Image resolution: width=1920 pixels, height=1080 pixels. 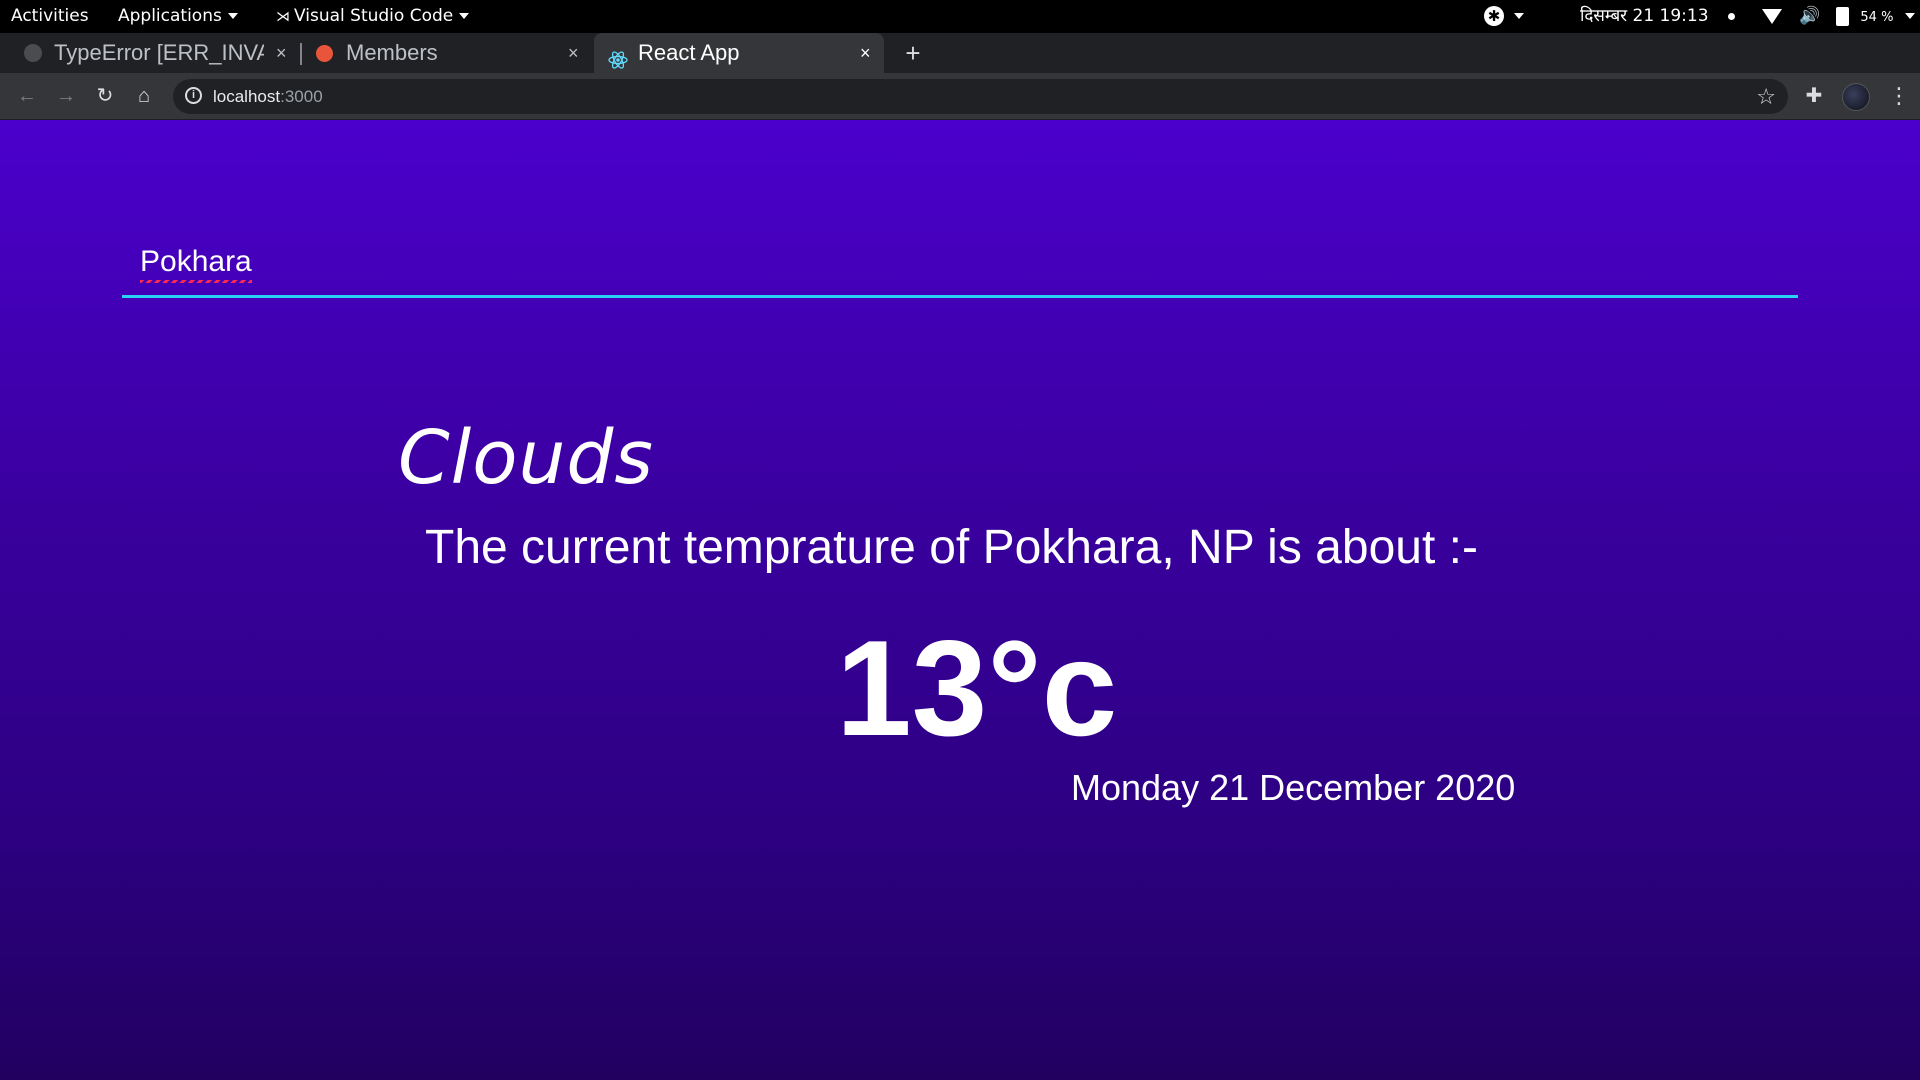 I want to click on applications-menu: Applications, so click(x=178, y=16).